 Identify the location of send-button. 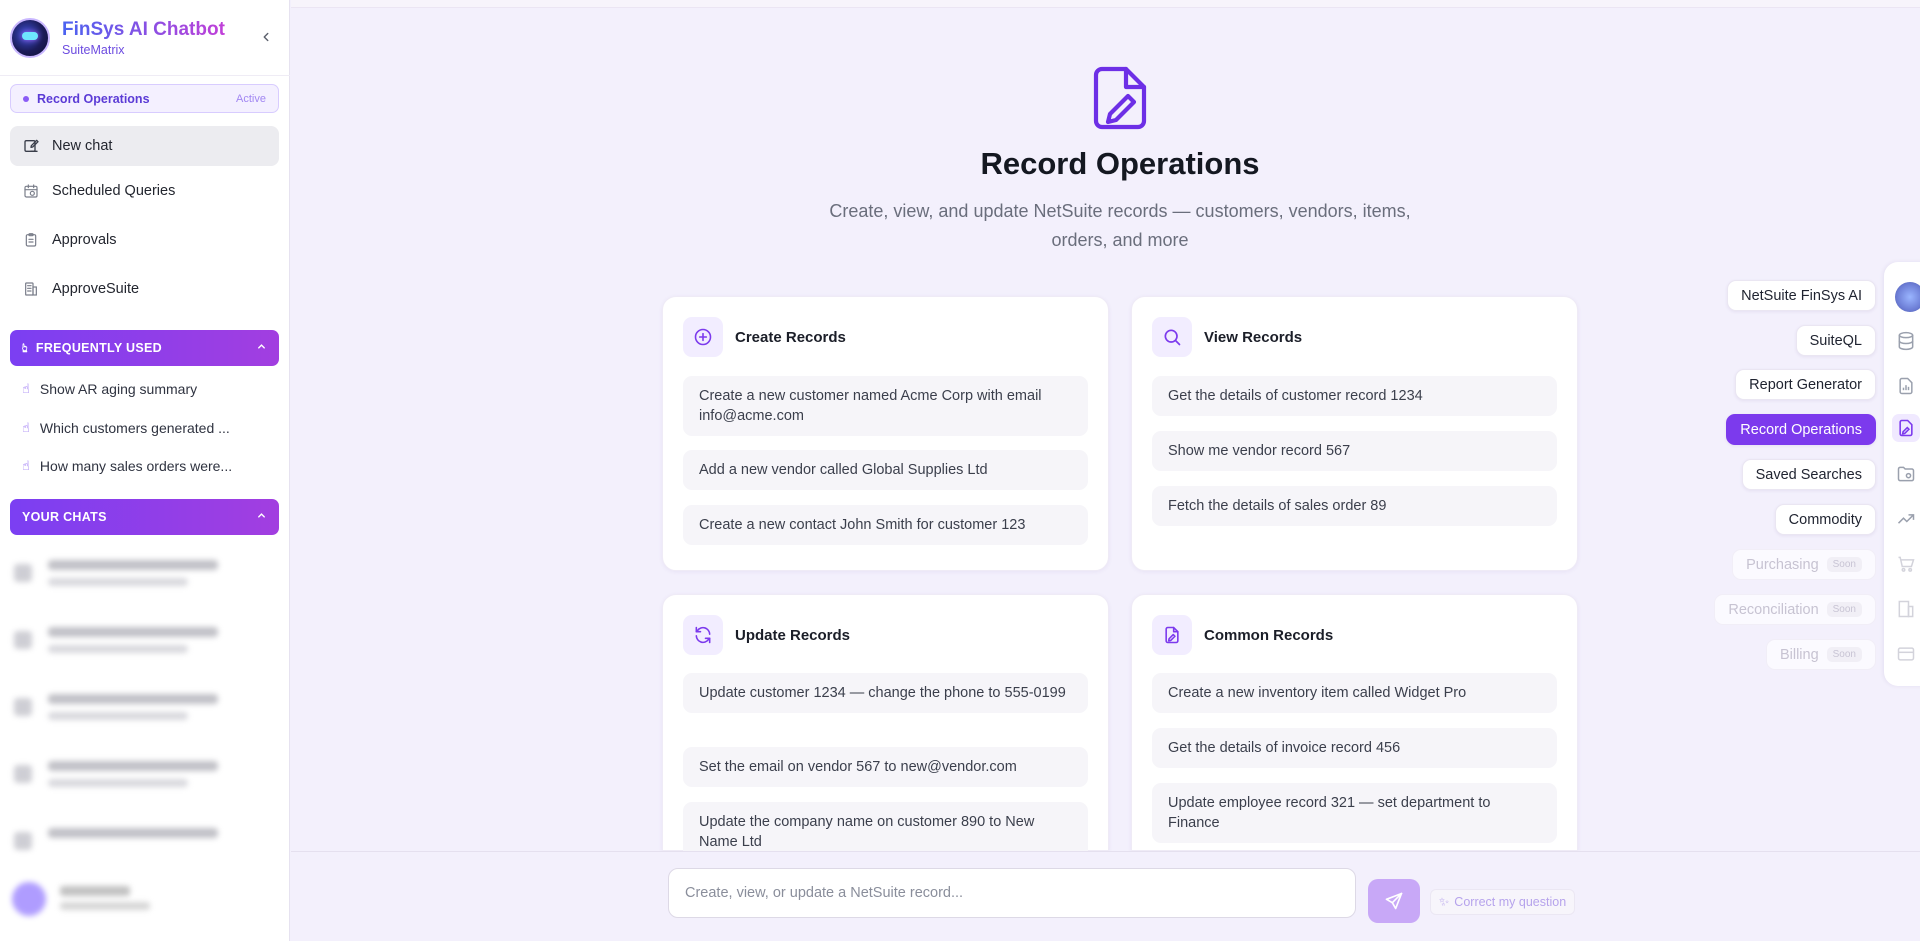
(1394, 901).